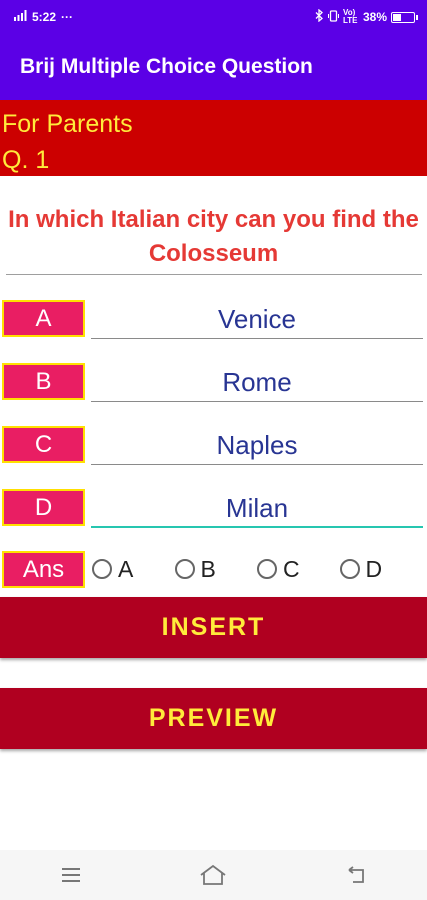  I want to click on answer-radio-b: B, so click(216, 569).